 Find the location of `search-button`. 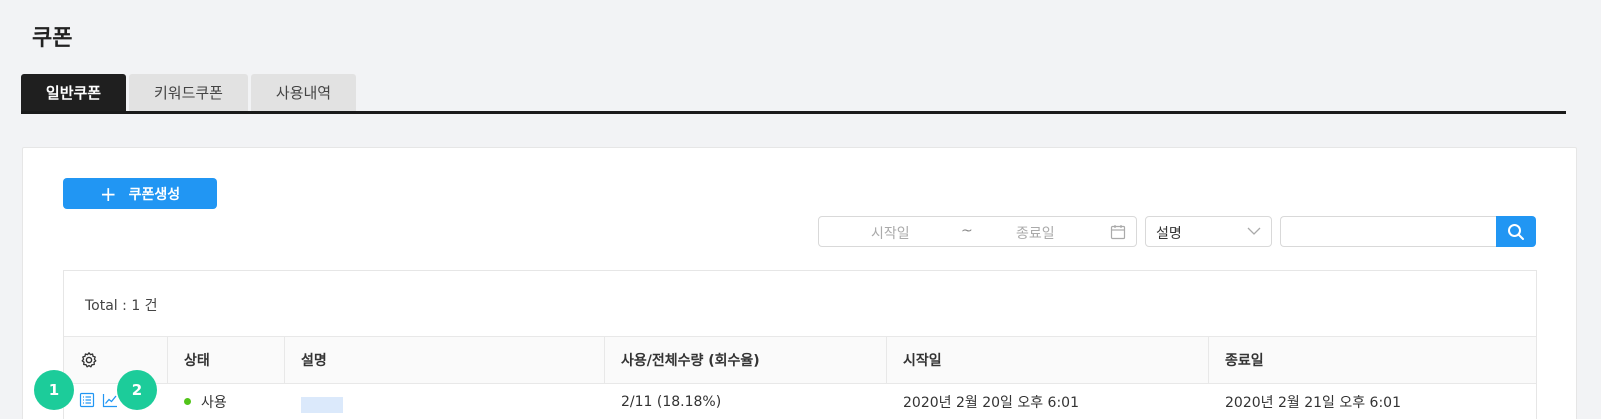

search-button is located at coordinates (1516, 231).